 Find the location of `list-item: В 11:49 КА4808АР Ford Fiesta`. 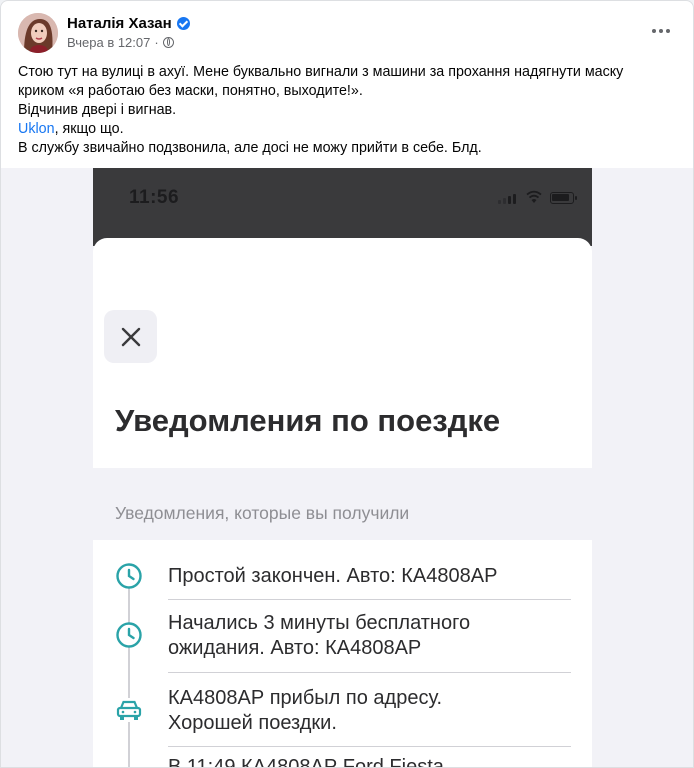

list-item: В 11:49 КА4808АР Ford Fiesta is located at coordinates (342, 757).